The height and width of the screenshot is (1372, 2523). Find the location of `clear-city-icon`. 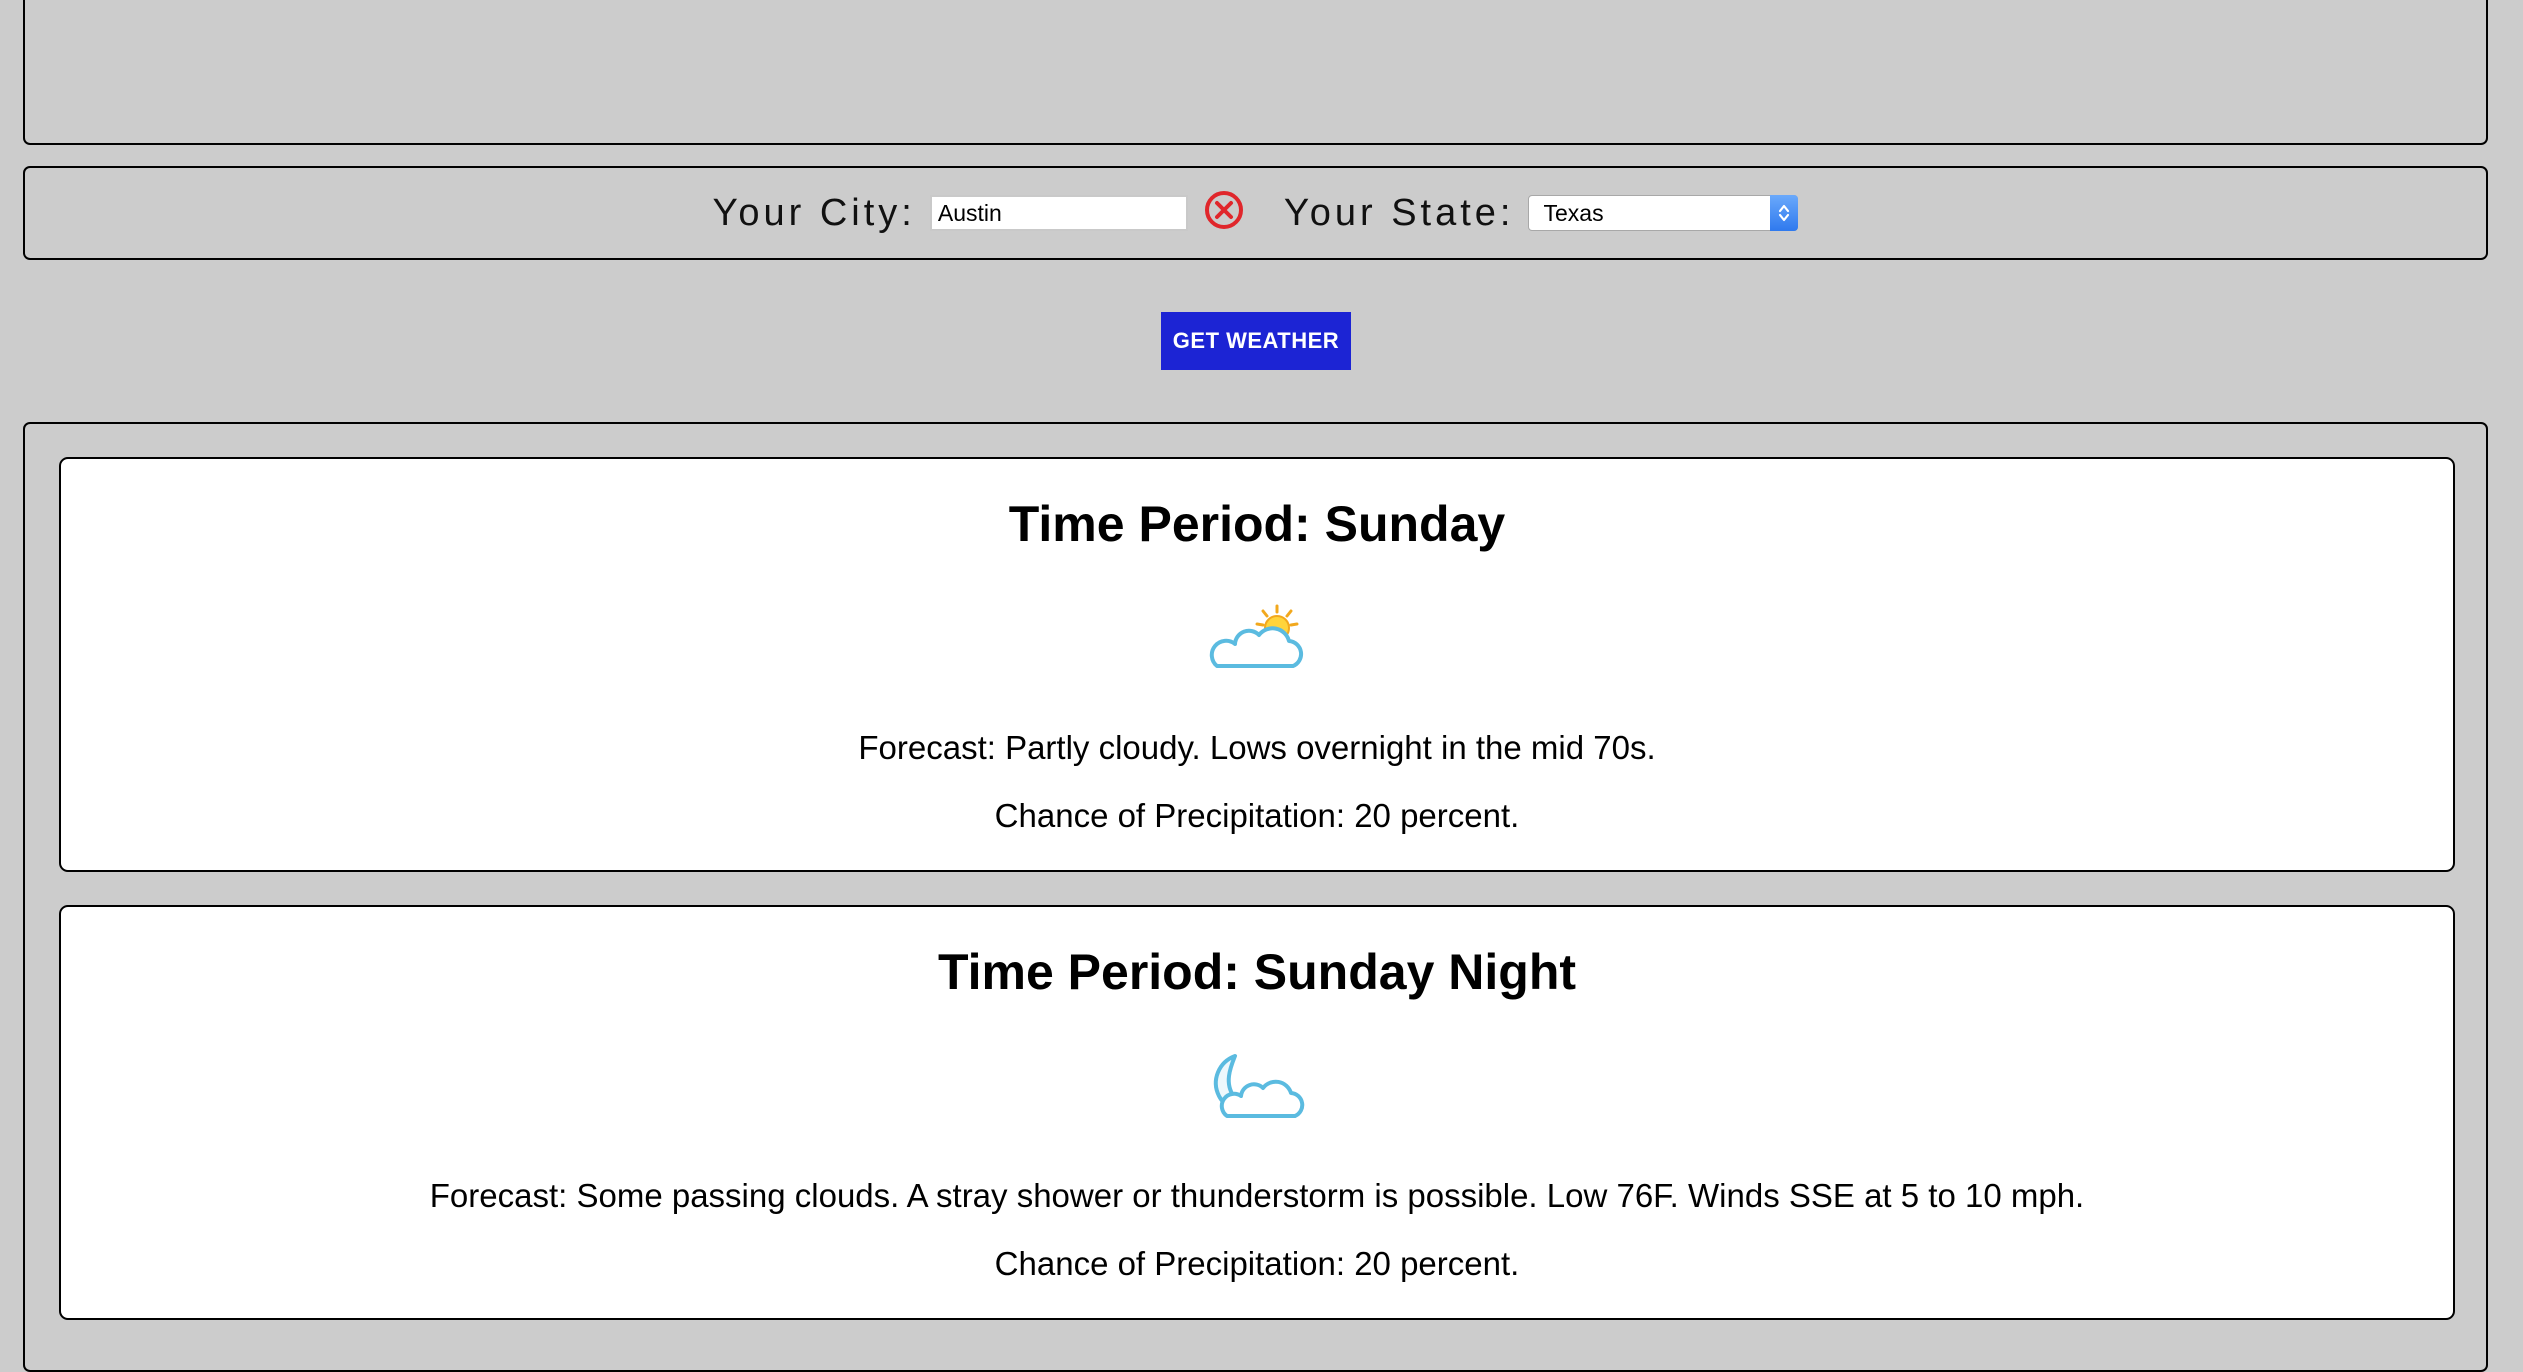

clear-city-icon is located at coordinates (1224, 210).